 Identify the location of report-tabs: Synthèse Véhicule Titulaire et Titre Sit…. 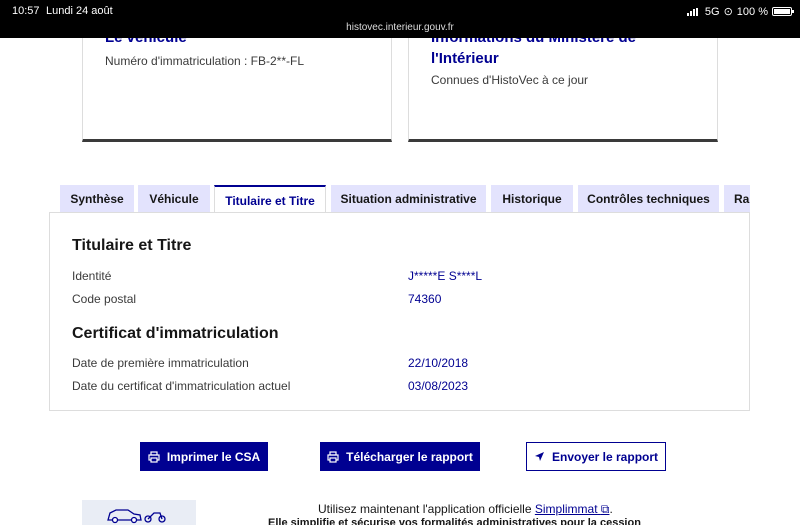
(405, 199).